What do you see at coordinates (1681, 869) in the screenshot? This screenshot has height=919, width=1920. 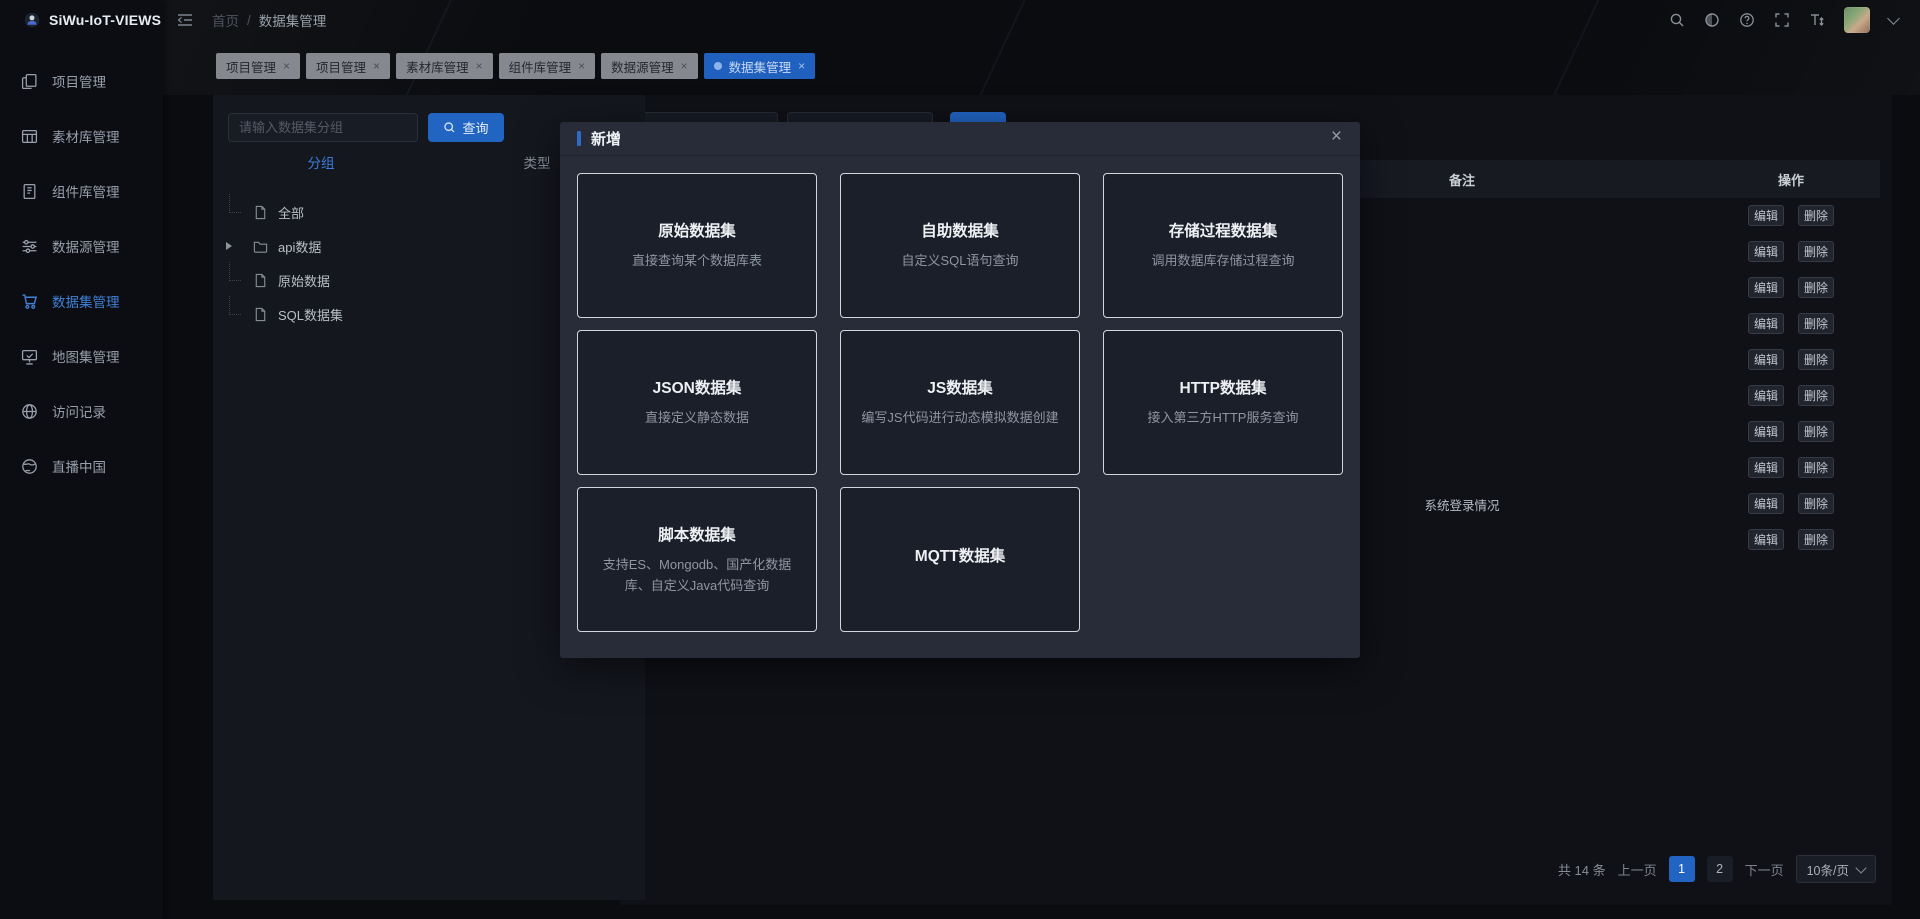 I see `pagination-page-1: 1` at bounding box center [1681, 869].